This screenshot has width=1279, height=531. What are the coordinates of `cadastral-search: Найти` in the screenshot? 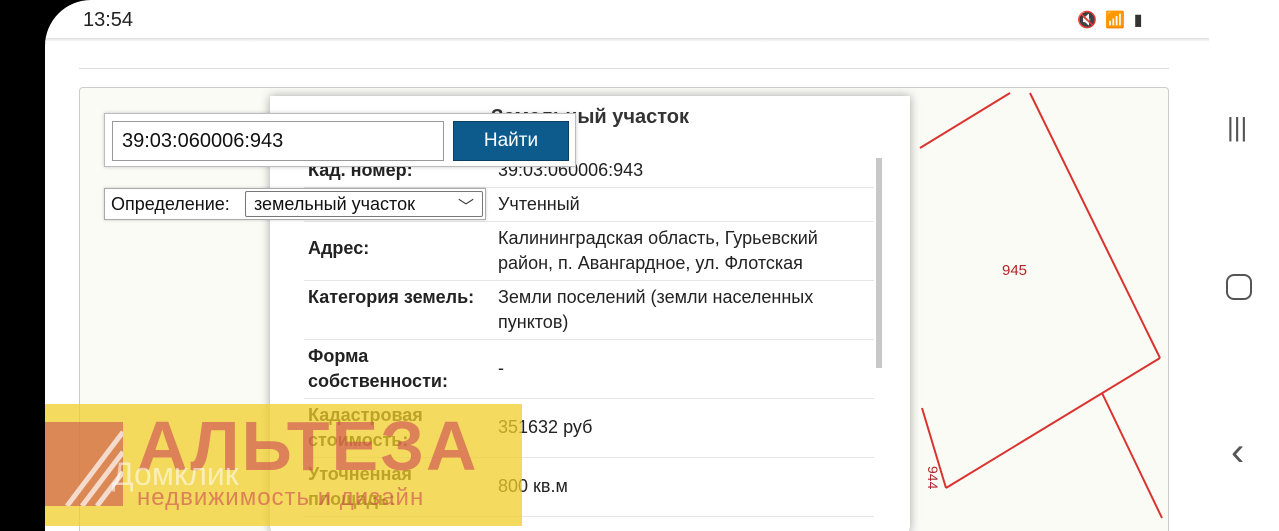 It's located at (340, 140).